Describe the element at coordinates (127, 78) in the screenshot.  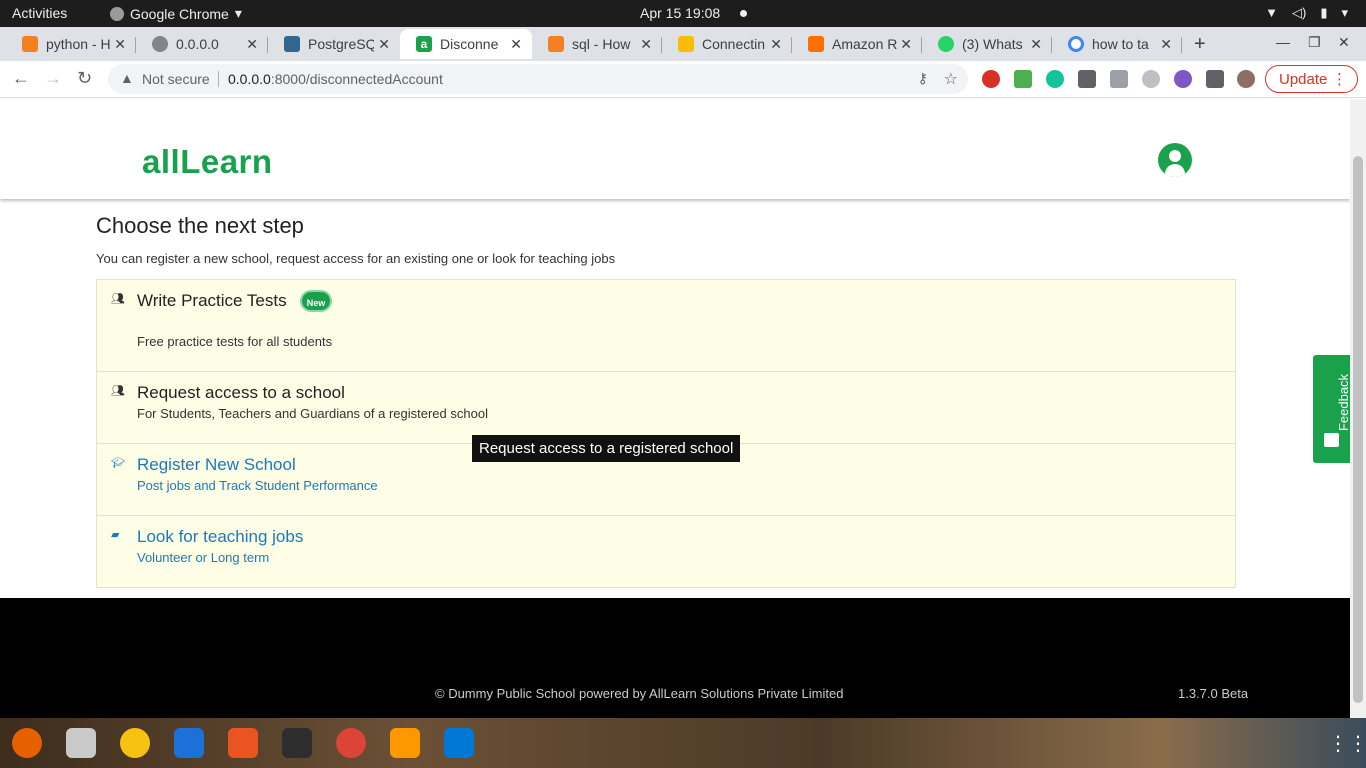
I see `warning-icon: ▲` at that location.